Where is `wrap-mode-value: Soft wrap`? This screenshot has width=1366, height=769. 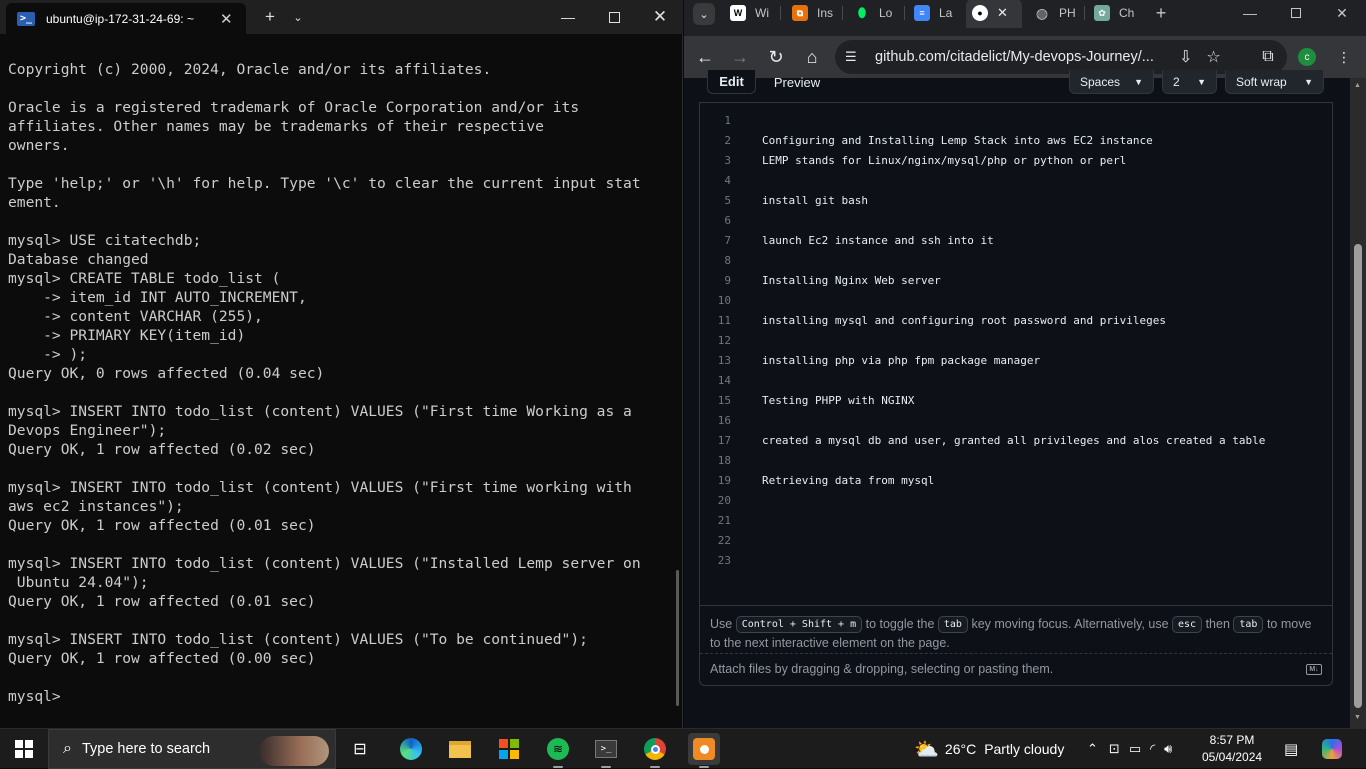
wrap-mode-value: Soft wrap is located at coordinates (1261, 81).